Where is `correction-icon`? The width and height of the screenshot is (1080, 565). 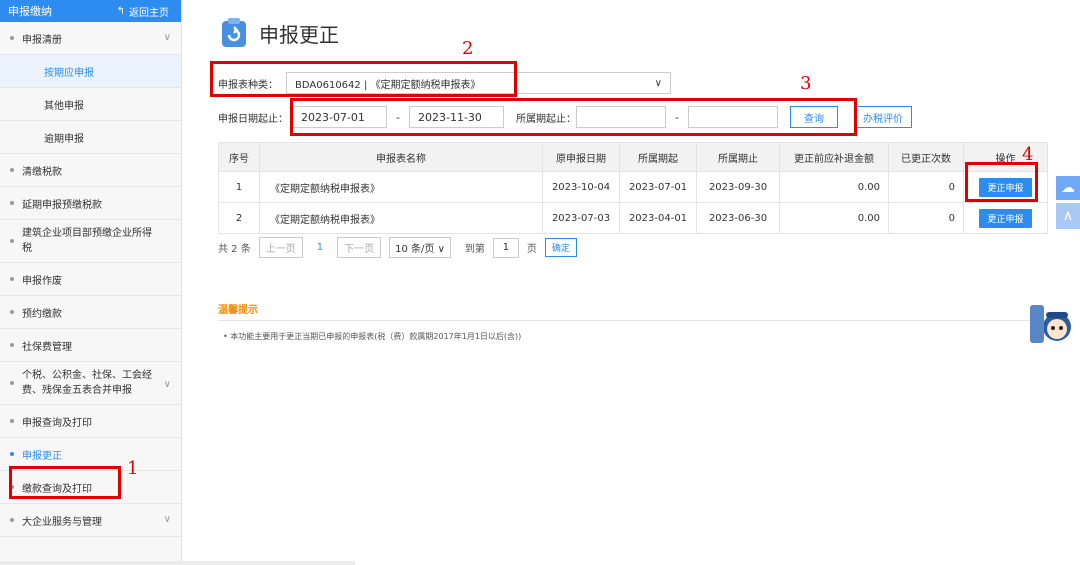
correction-icon is located at coordinates (234, 33).